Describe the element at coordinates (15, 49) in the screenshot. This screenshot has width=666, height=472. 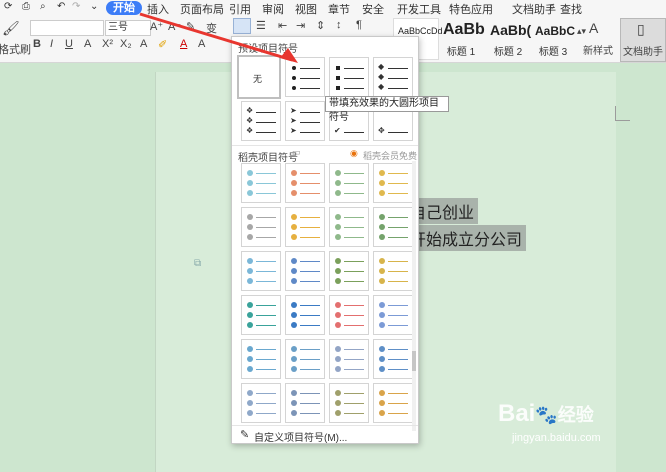
I see `format-painter-label: 格式刷` at that location.